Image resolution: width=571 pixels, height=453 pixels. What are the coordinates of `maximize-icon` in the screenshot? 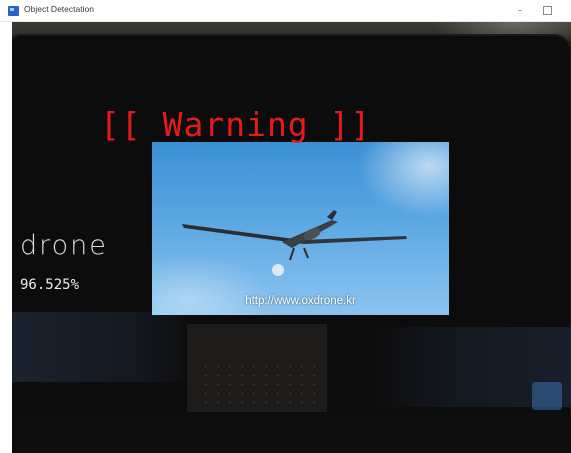 It's located at (547, 10).